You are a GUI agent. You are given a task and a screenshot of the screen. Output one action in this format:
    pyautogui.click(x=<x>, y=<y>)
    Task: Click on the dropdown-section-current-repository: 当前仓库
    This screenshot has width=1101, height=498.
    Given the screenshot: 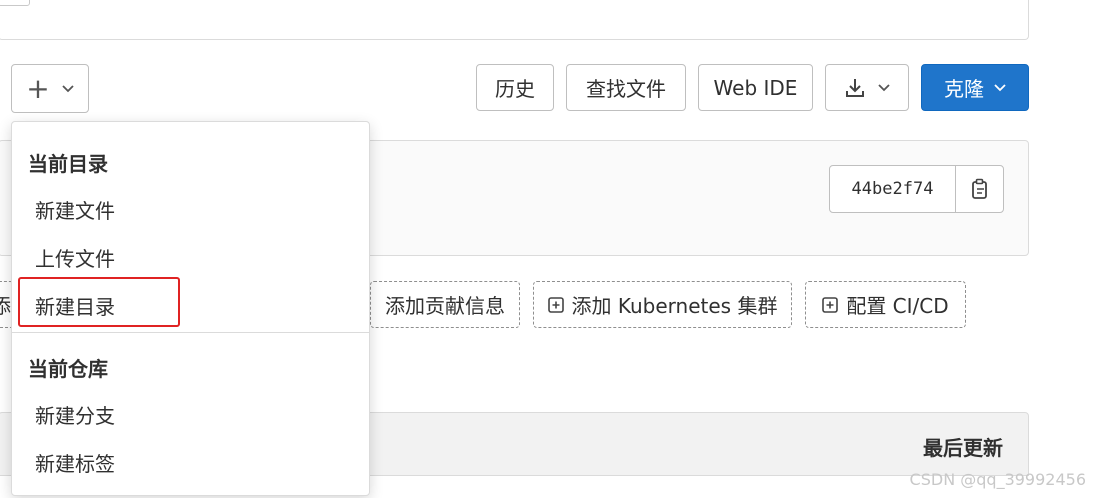 What is the action you would take?
    pyautogui.click(x=68, y=369)
    